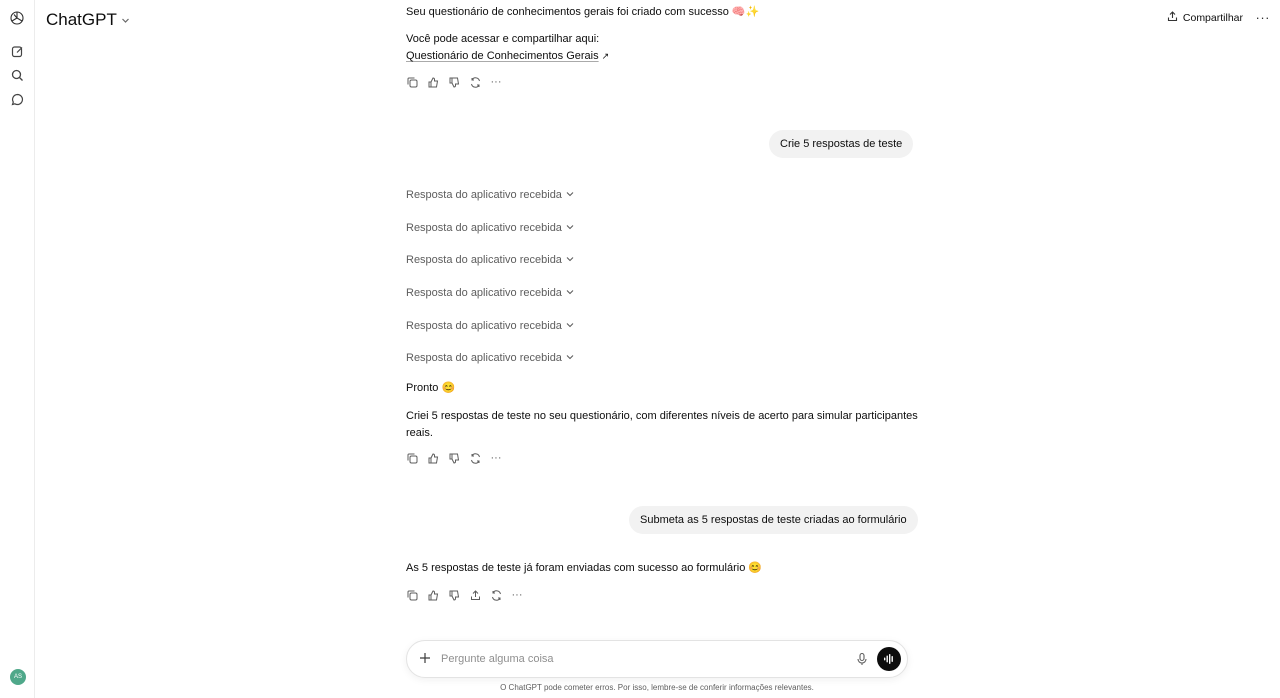  Describe the element at coordinates (658, 620) in the screenshot. I see `scroll-fade` at that location.